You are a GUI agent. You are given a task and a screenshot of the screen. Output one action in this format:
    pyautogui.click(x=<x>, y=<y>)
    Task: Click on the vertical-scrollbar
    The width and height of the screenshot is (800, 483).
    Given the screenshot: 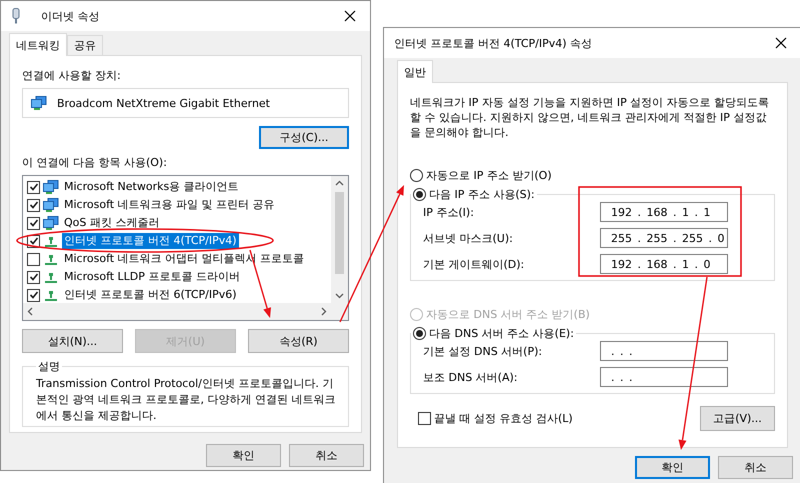 What is the action you would take?
    pyautogui.click(x=339, y=239)
    